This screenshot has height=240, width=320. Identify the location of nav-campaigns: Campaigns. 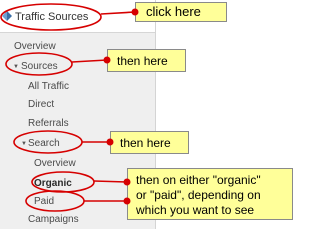
(53, 219).